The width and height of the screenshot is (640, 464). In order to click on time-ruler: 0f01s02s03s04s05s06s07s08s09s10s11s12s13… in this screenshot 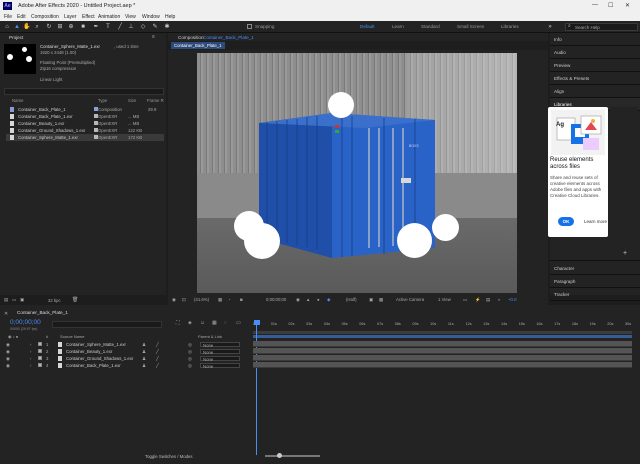, I will do `click(442, 326)`.